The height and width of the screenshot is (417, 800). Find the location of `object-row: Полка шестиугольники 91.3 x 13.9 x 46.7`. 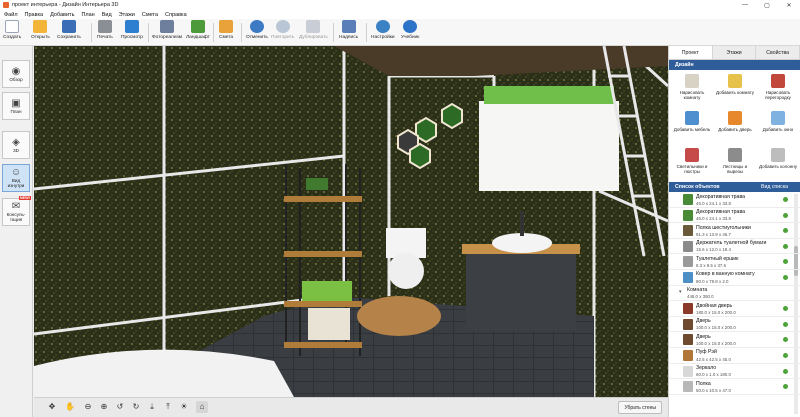

object-row: Полка шестиугольники 91.3 x 13.9 x 46.7 is located at coordinates (734, 231).